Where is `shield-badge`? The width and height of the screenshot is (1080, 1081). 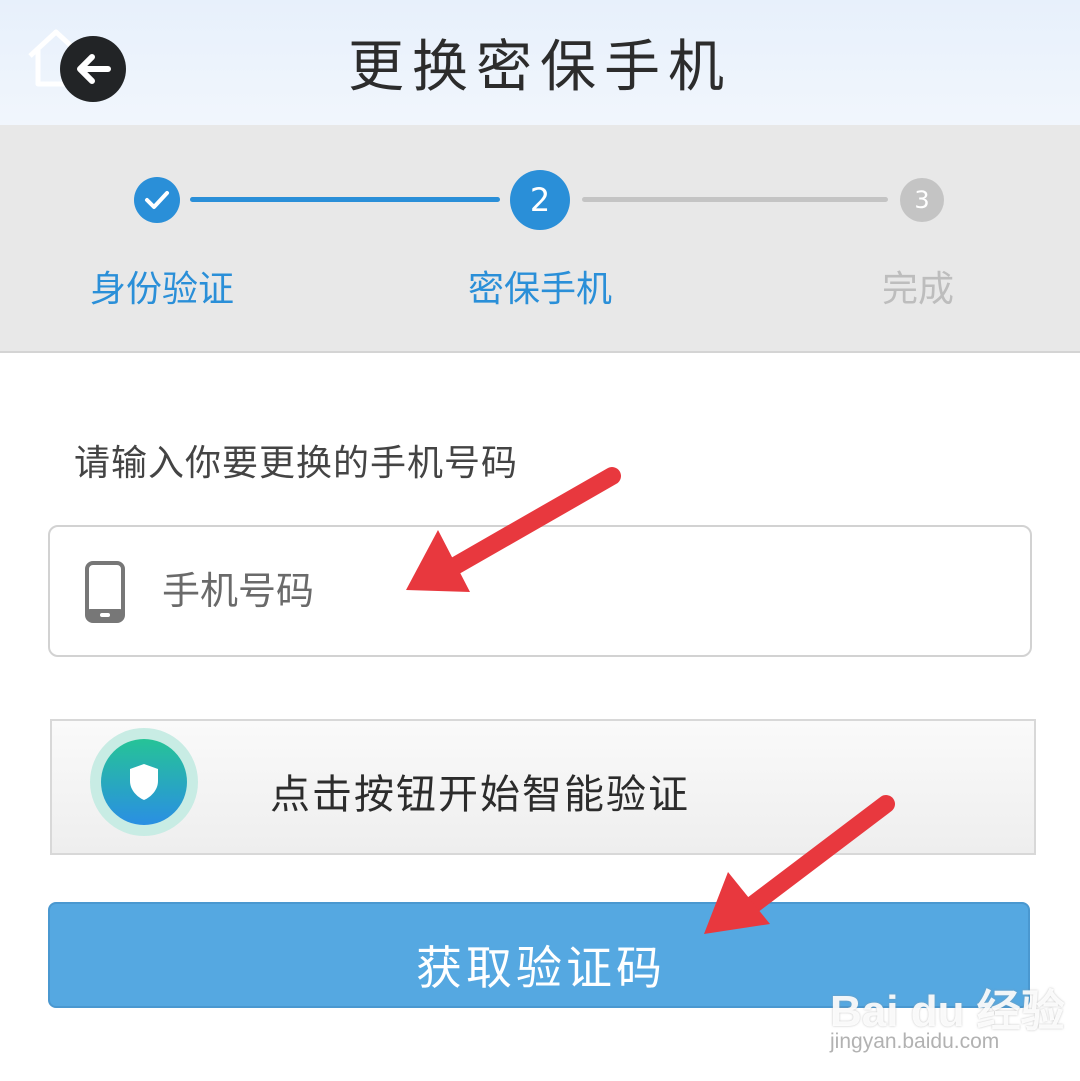 shield-badge is located at coordinates (144, 782).